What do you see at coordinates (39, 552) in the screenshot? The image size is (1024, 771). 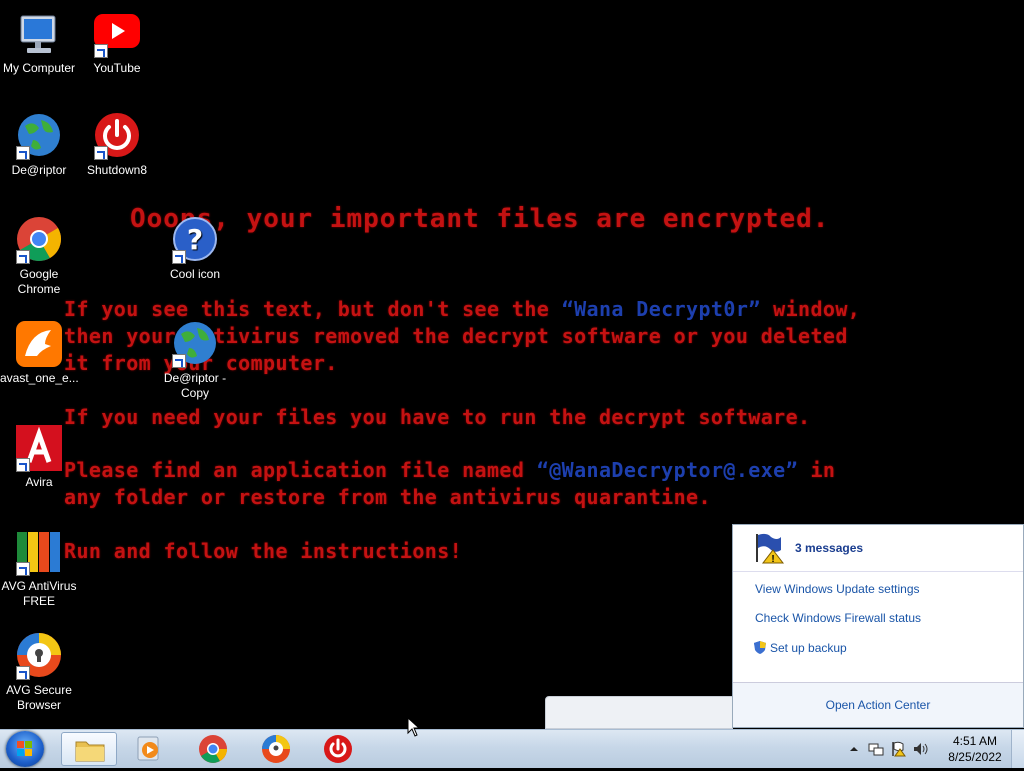 I see `avg-icon` at bounding box center [39, 552].